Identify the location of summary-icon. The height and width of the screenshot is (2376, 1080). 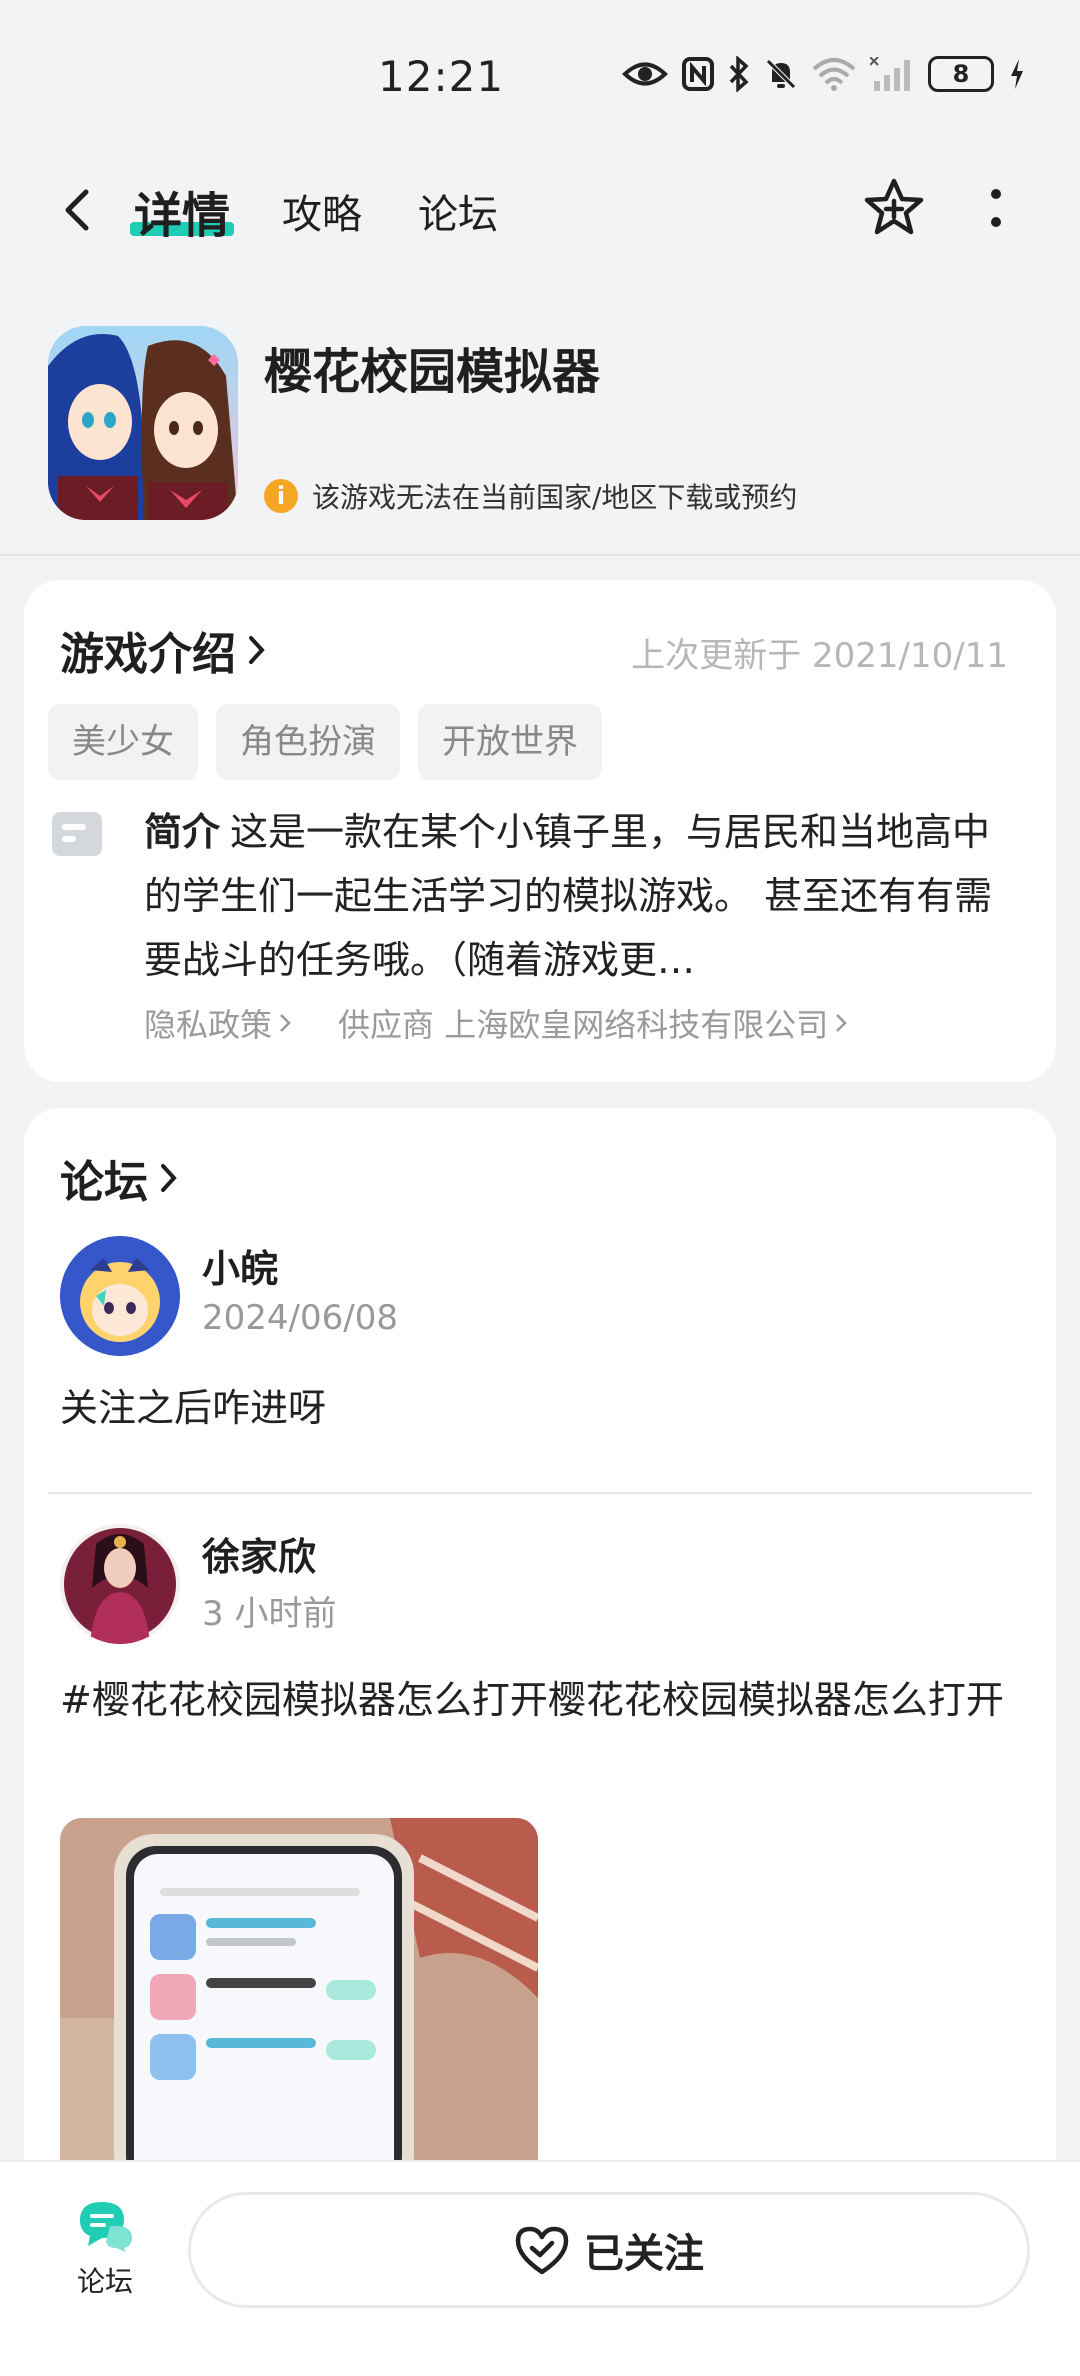
(77, 834).